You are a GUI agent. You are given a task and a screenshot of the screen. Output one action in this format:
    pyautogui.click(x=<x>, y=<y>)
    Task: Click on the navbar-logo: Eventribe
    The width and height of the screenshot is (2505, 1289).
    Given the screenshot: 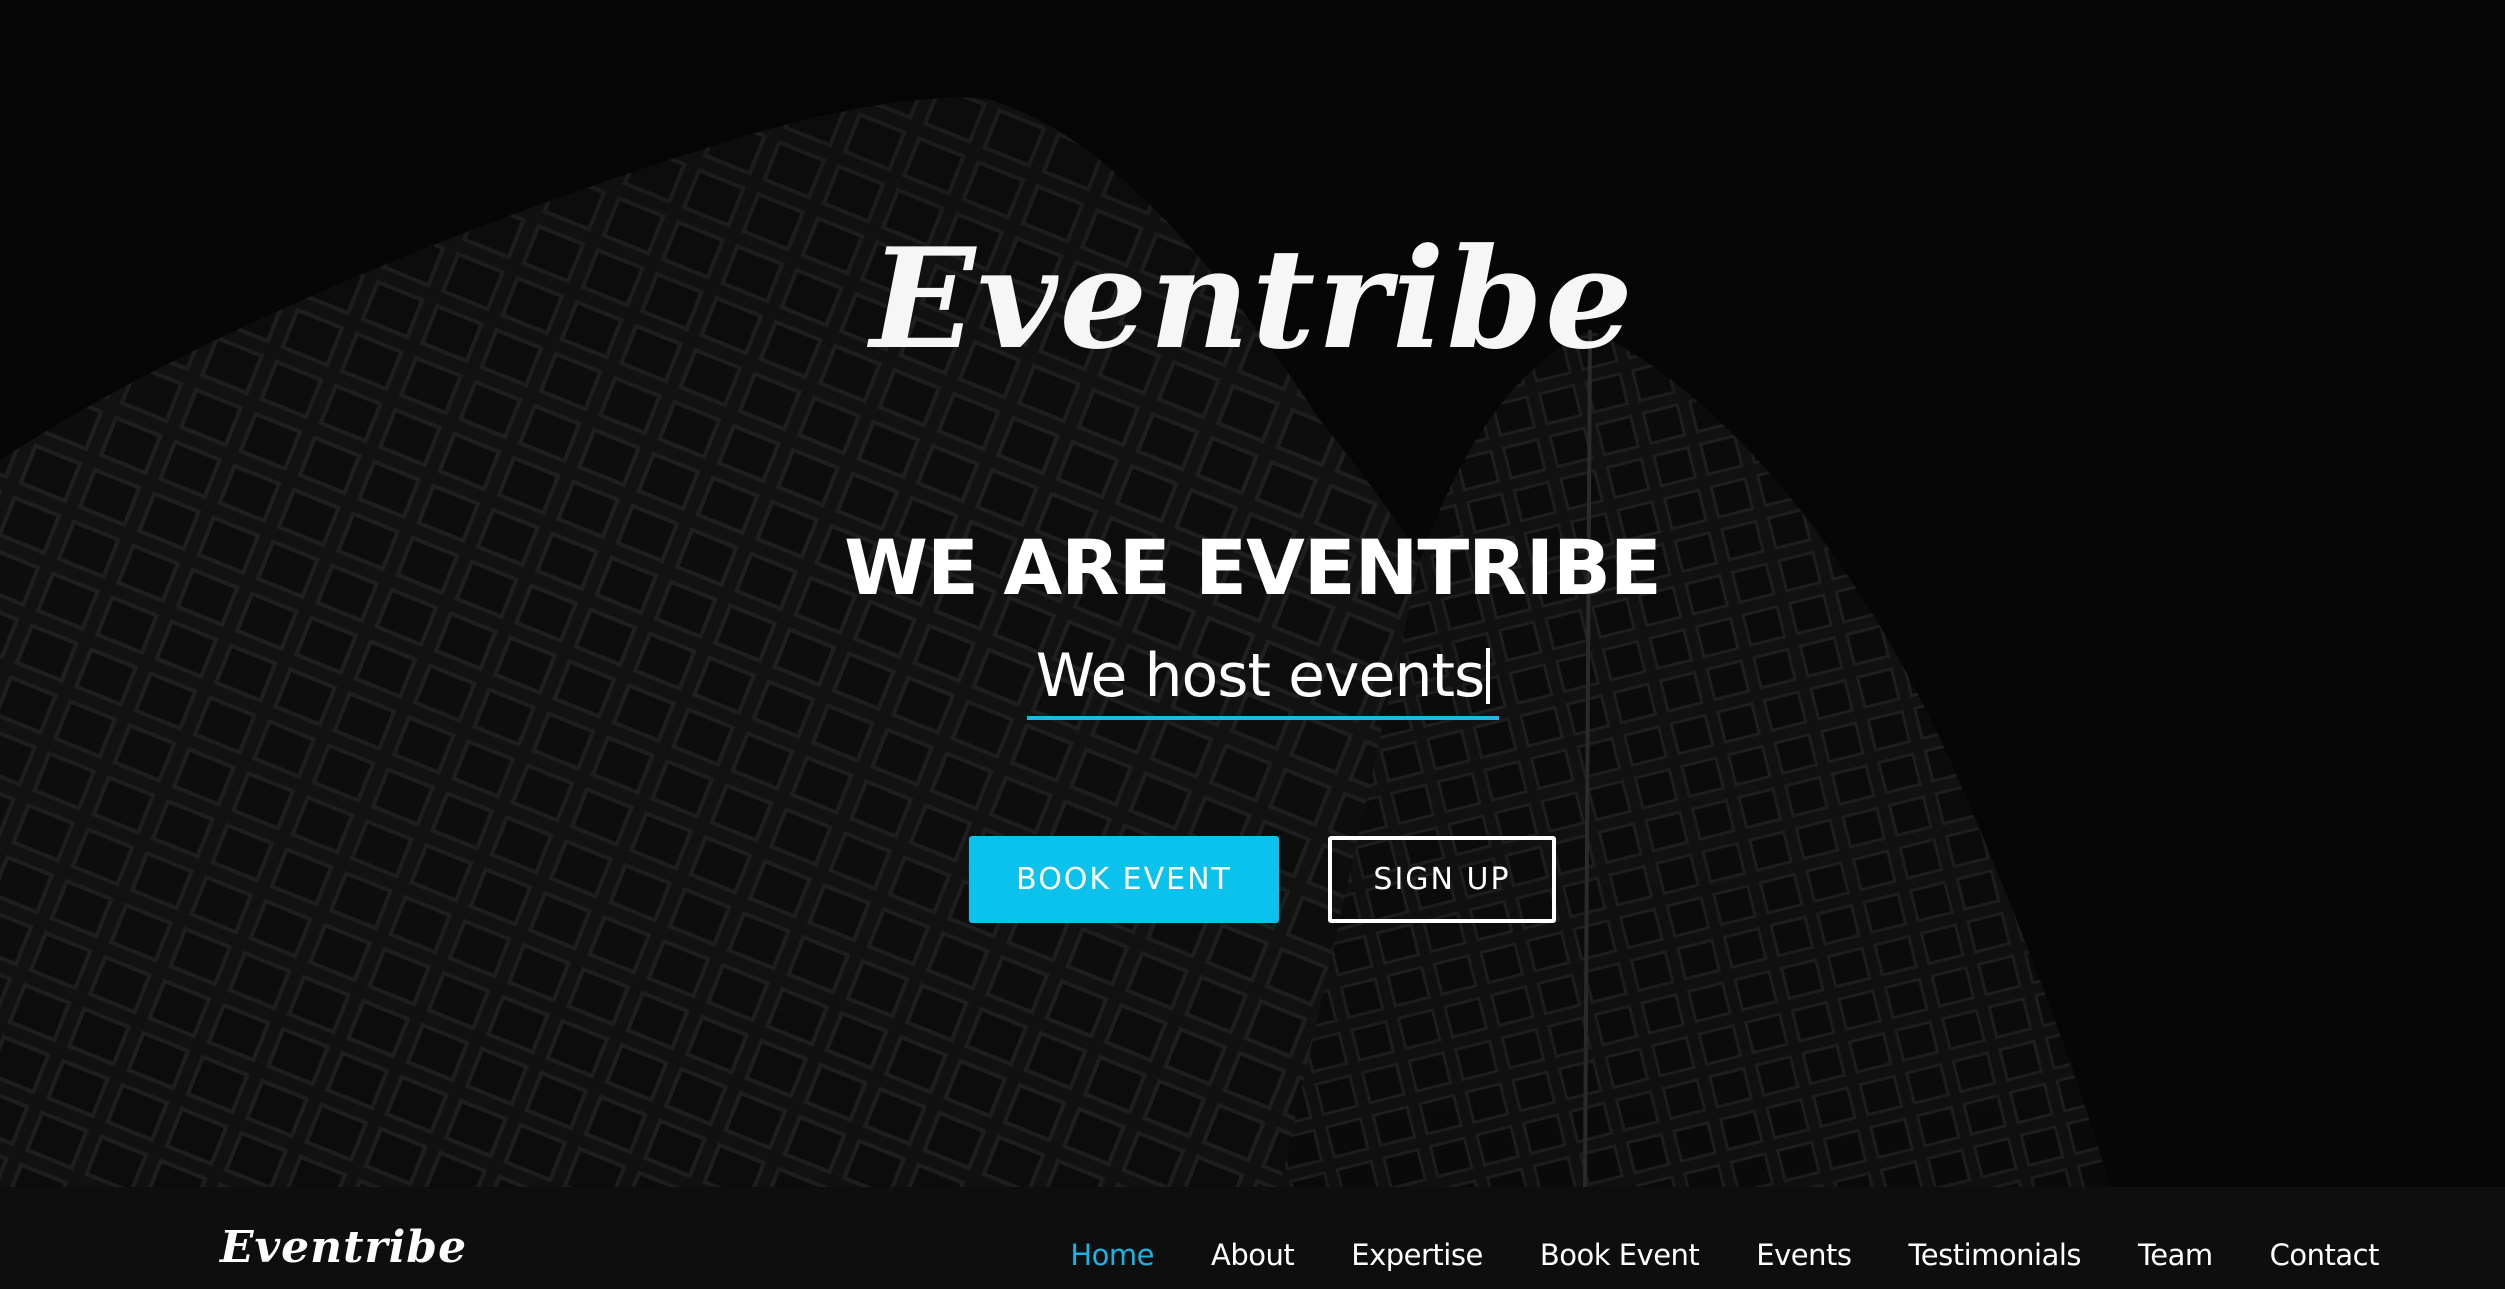 What is the action you would take?
    pyautogui.click(x=343, y=1248)
    